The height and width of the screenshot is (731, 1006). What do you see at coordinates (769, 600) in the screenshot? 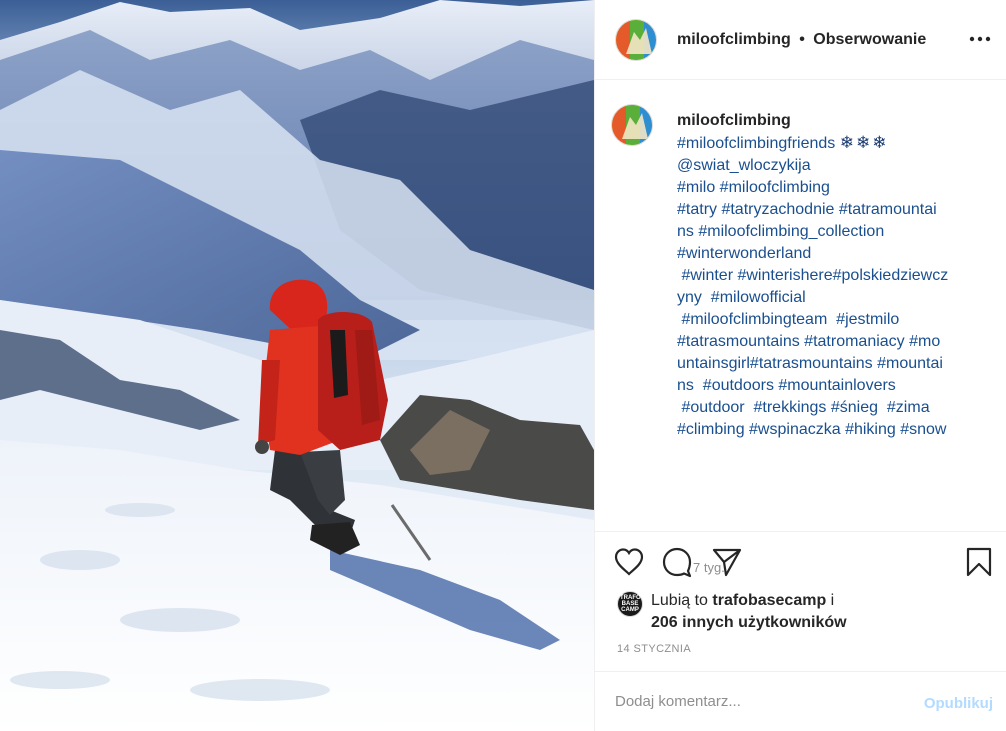
I see `liker-username: trafobasecamp` at bounding box center [769, 600].